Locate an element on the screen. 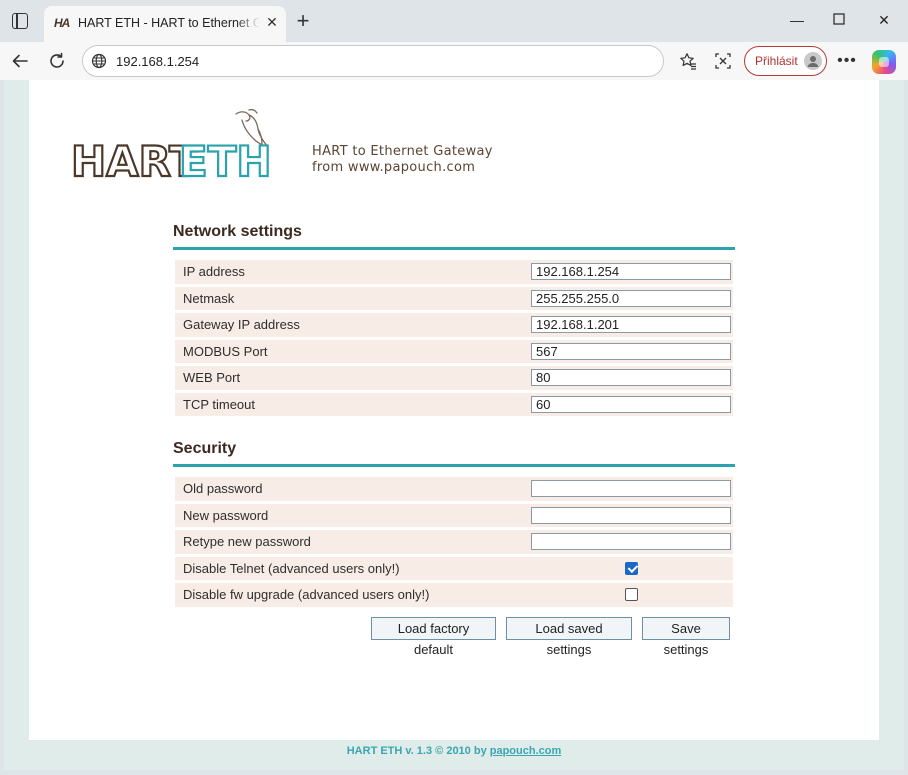  address-bar: 192.168.1.254 is located at coordinates (373, 61).